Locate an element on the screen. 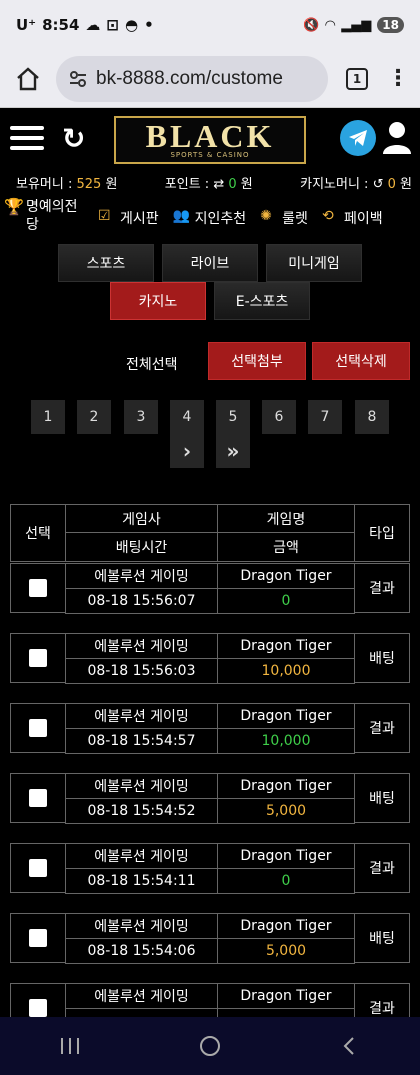 This screenshot has height=1075, width=420. wifi-icon: ◠ is located at coordinates (330, 25).